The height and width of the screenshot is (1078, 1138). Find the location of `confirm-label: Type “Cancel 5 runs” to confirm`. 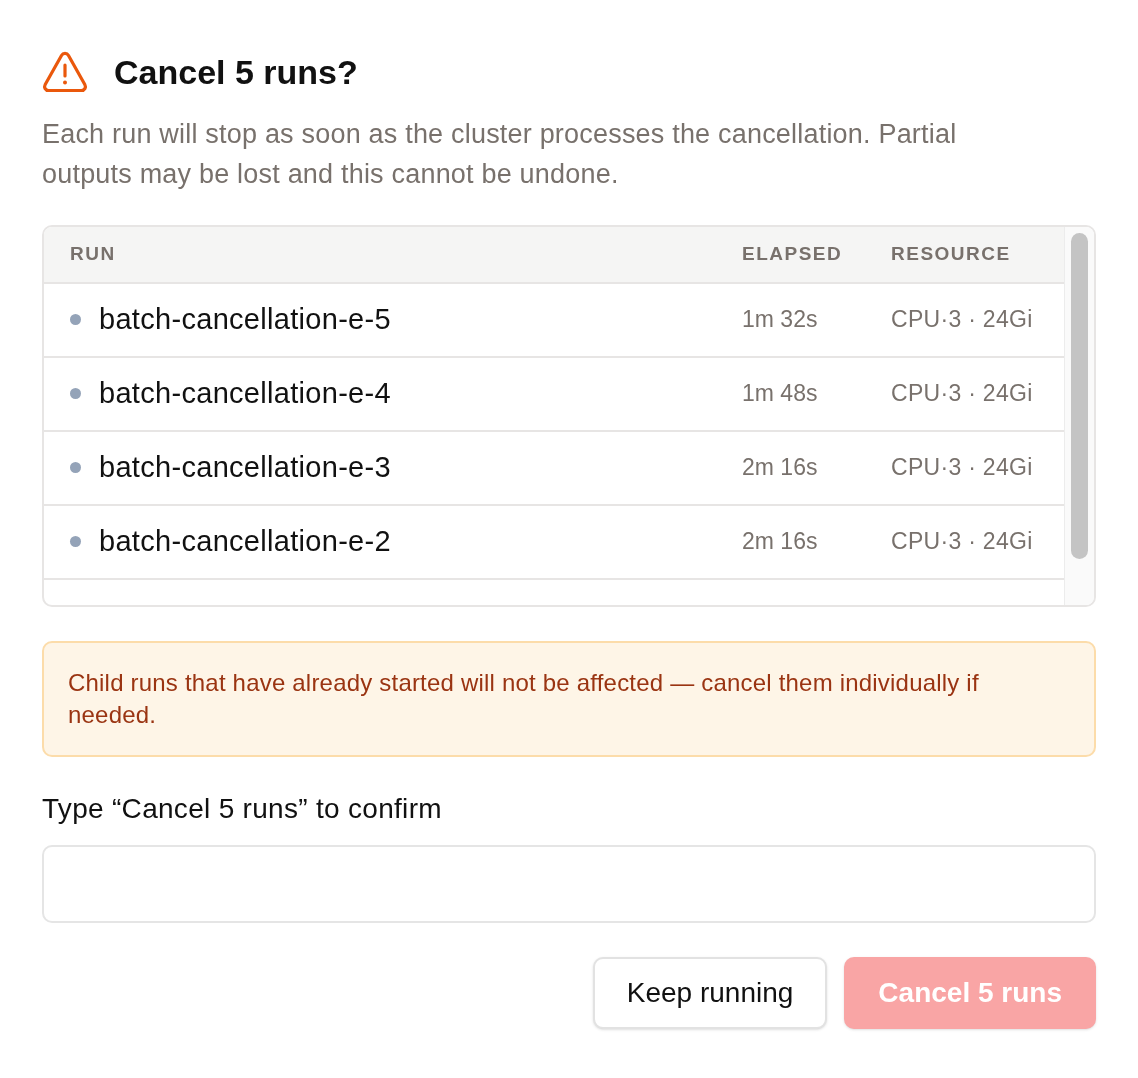

confirm-label: Type “Cancel 5 runs” to confirm is located at coordinates (242, 808).